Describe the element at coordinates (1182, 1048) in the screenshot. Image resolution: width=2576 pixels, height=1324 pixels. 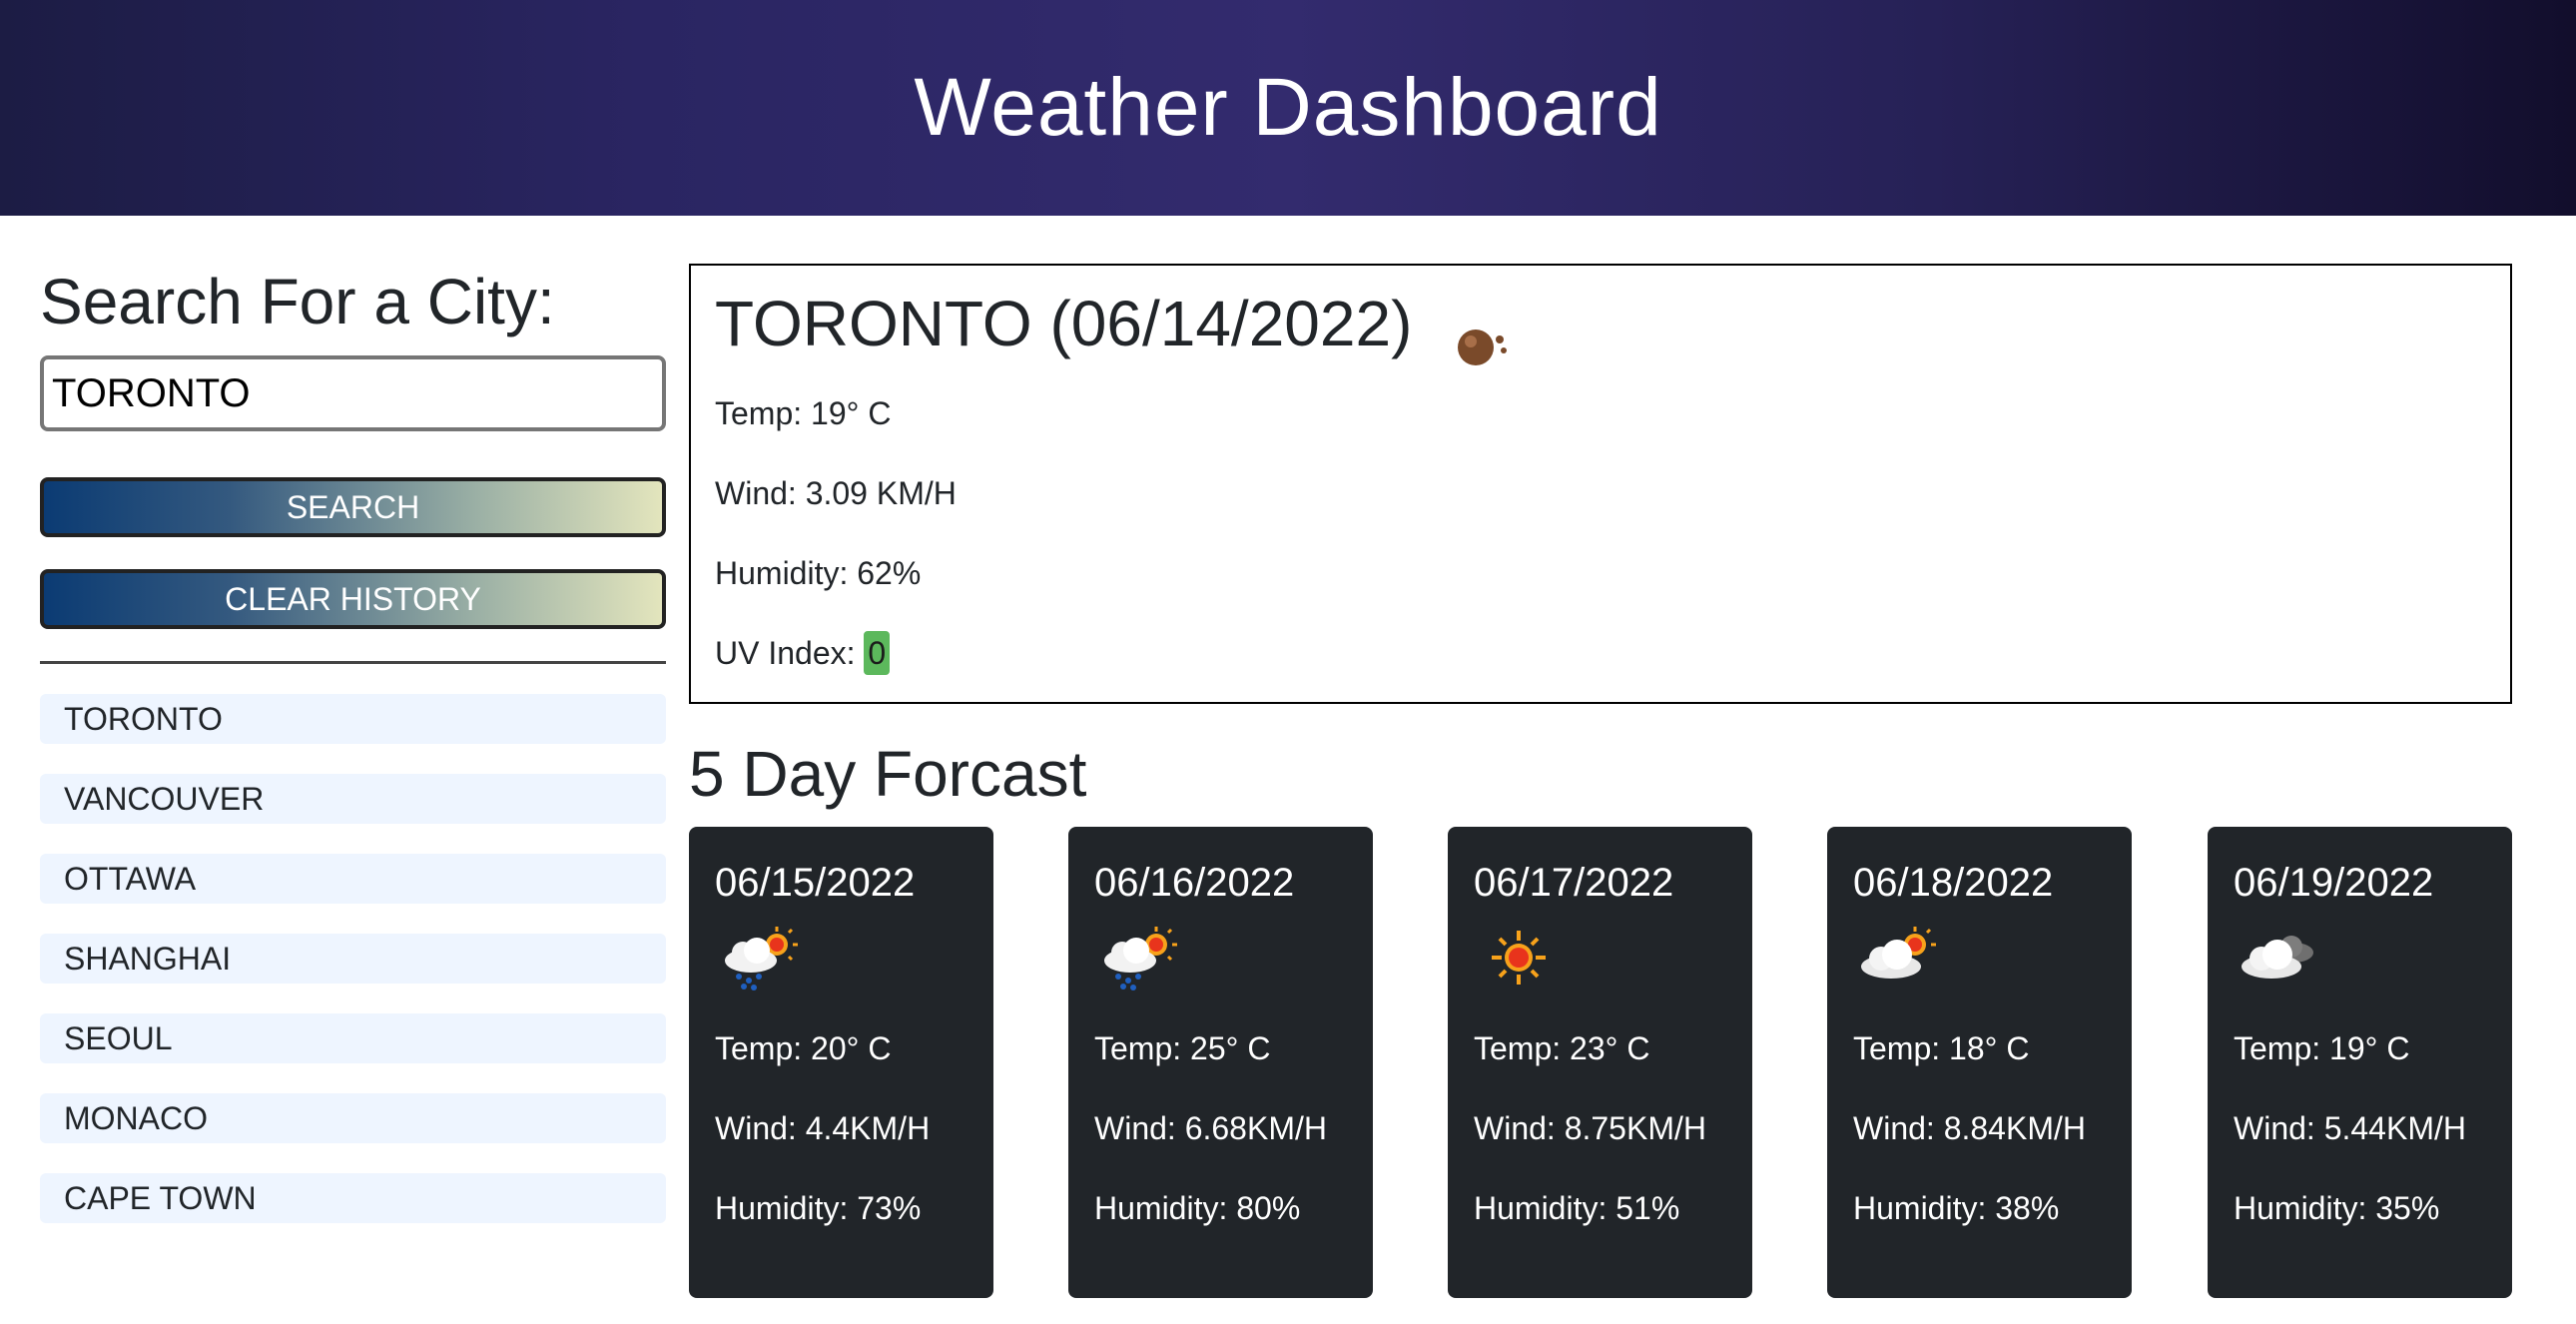
I see `forecast-temp: Temp: 25° C` at that location.